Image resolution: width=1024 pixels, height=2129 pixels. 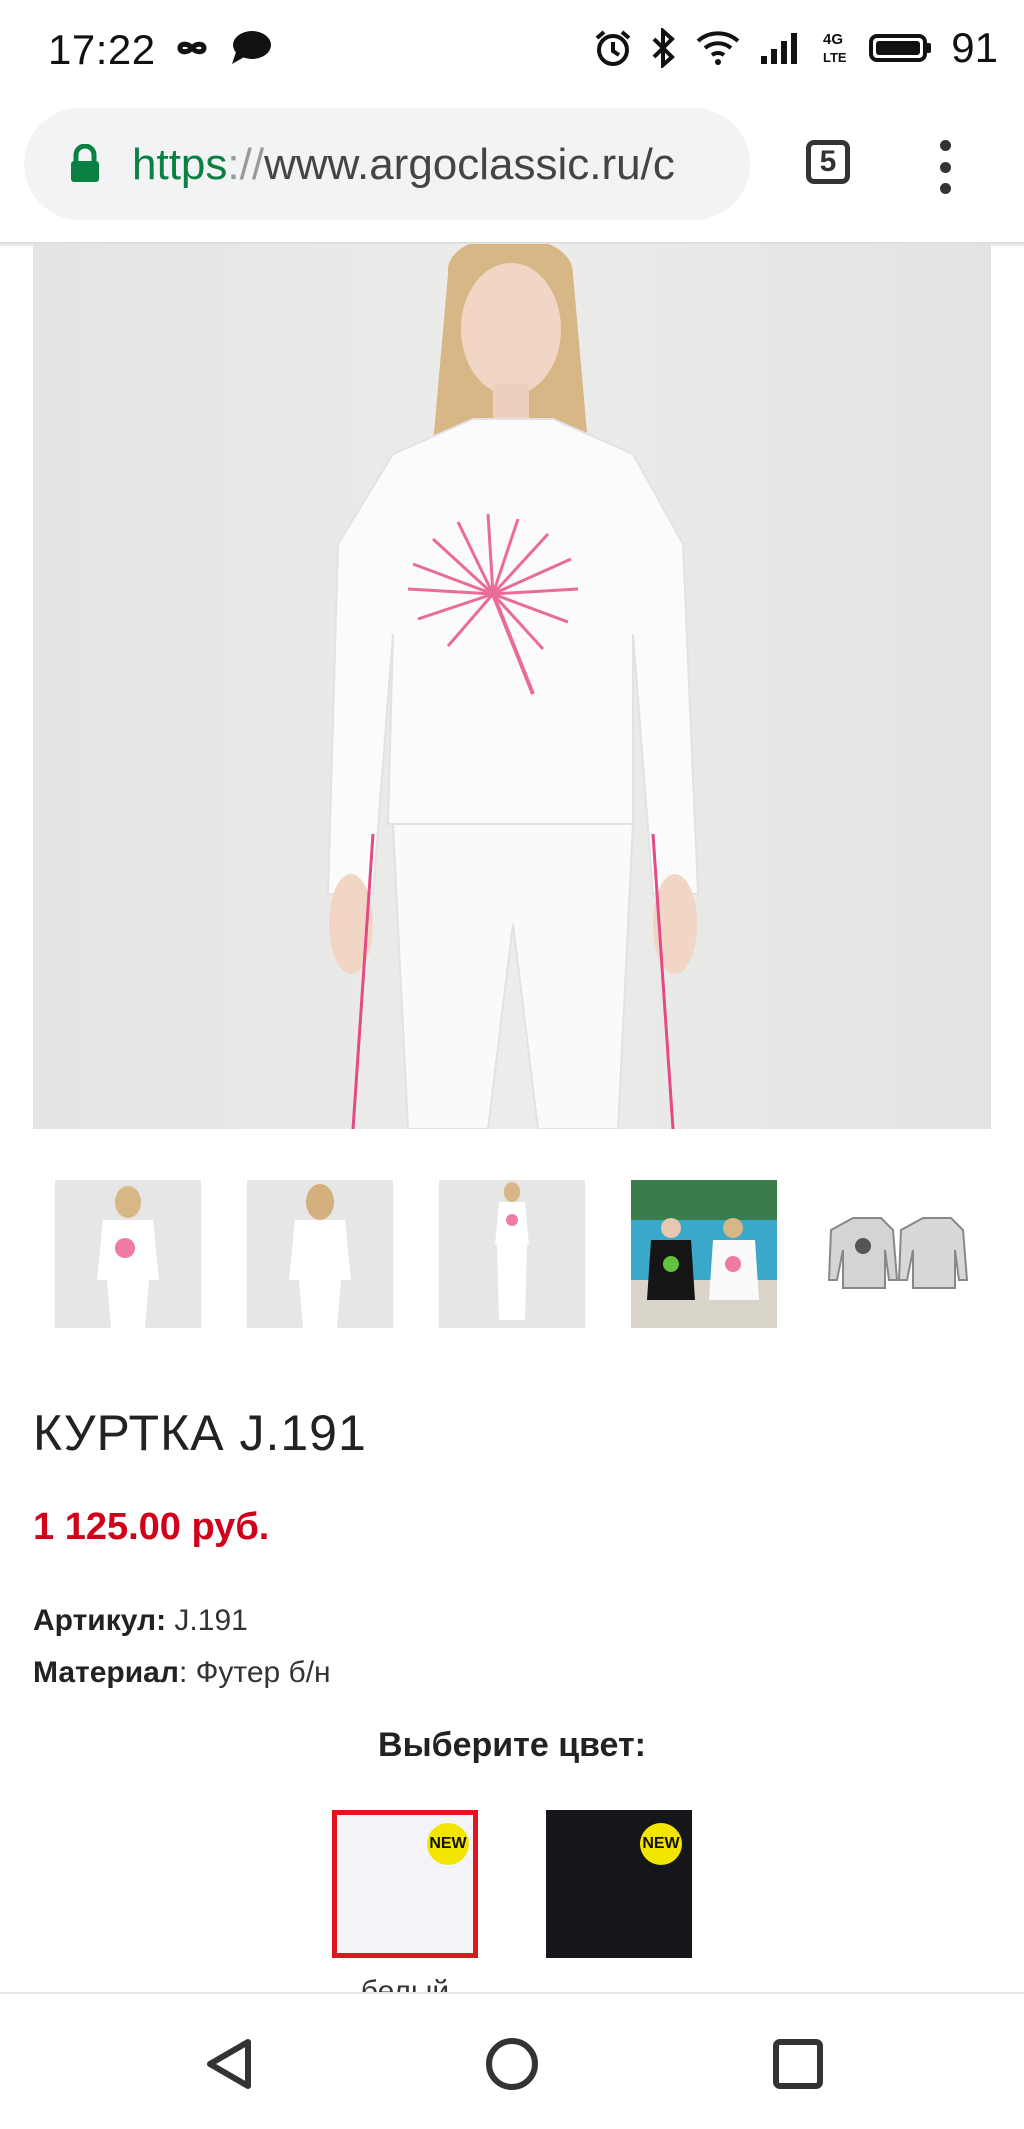 I want to click on tab-switcher-button: 5, so click(x=828, y=162).